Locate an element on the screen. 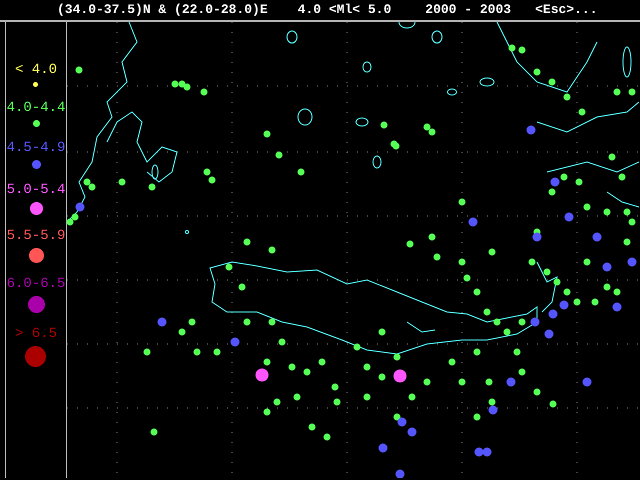  header-text: 2000 - 2003 is located at coordinates (468, 10).